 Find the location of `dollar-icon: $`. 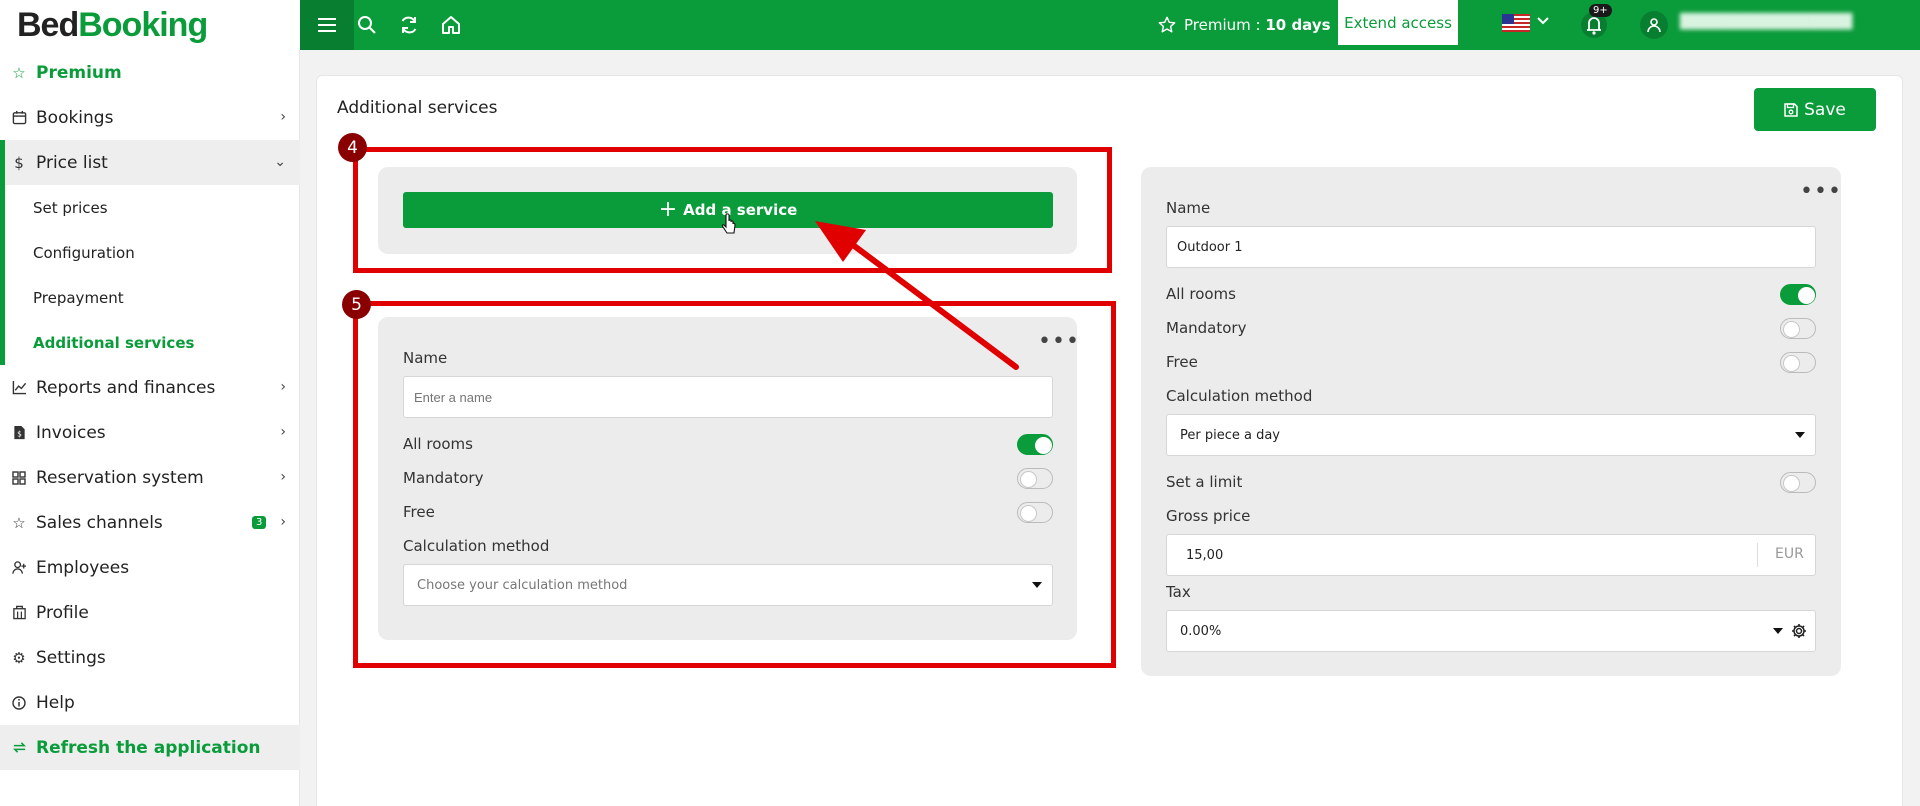

dollar-icon: $ is located at coordinates (19, 162).